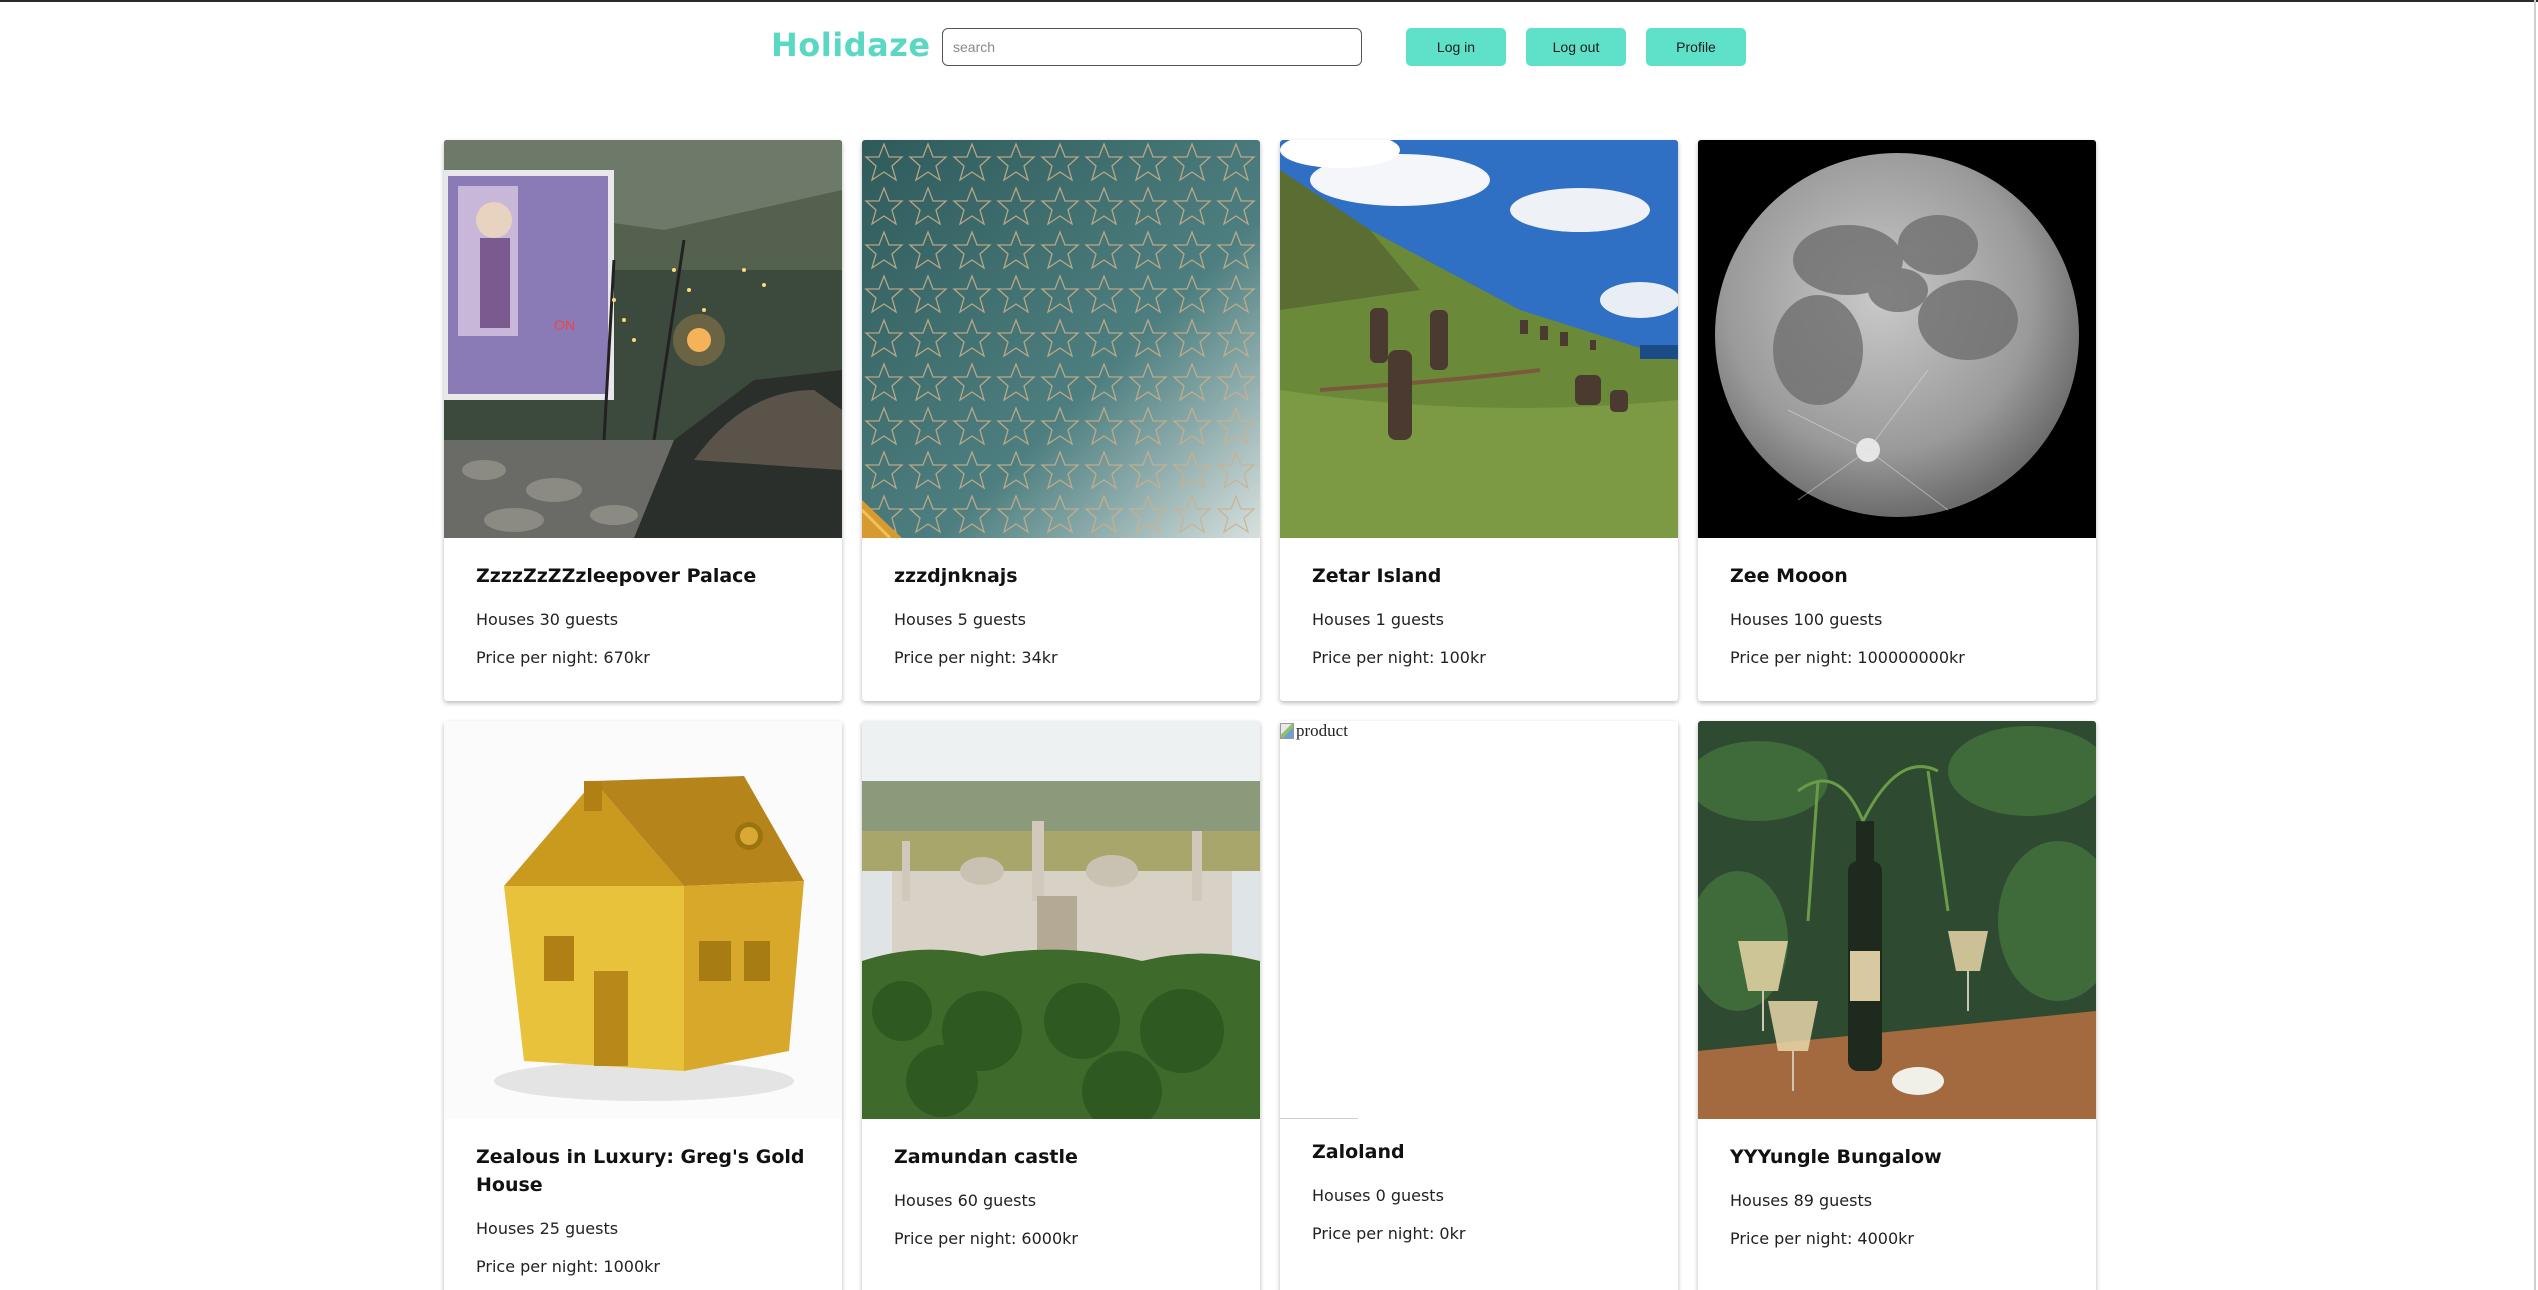  Describe the element at coordinates (547, 619) in the screenshot. I see `venue-guests: Houses 30 guests` at that location.